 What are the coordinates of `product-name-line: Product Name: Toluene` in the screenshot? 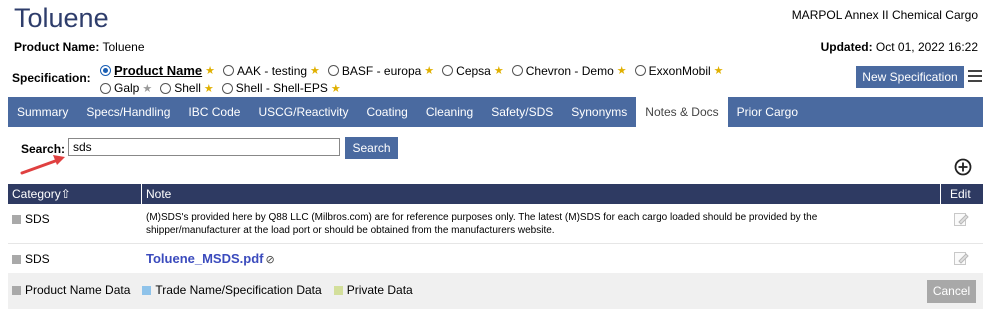 It's located at (79, 47).